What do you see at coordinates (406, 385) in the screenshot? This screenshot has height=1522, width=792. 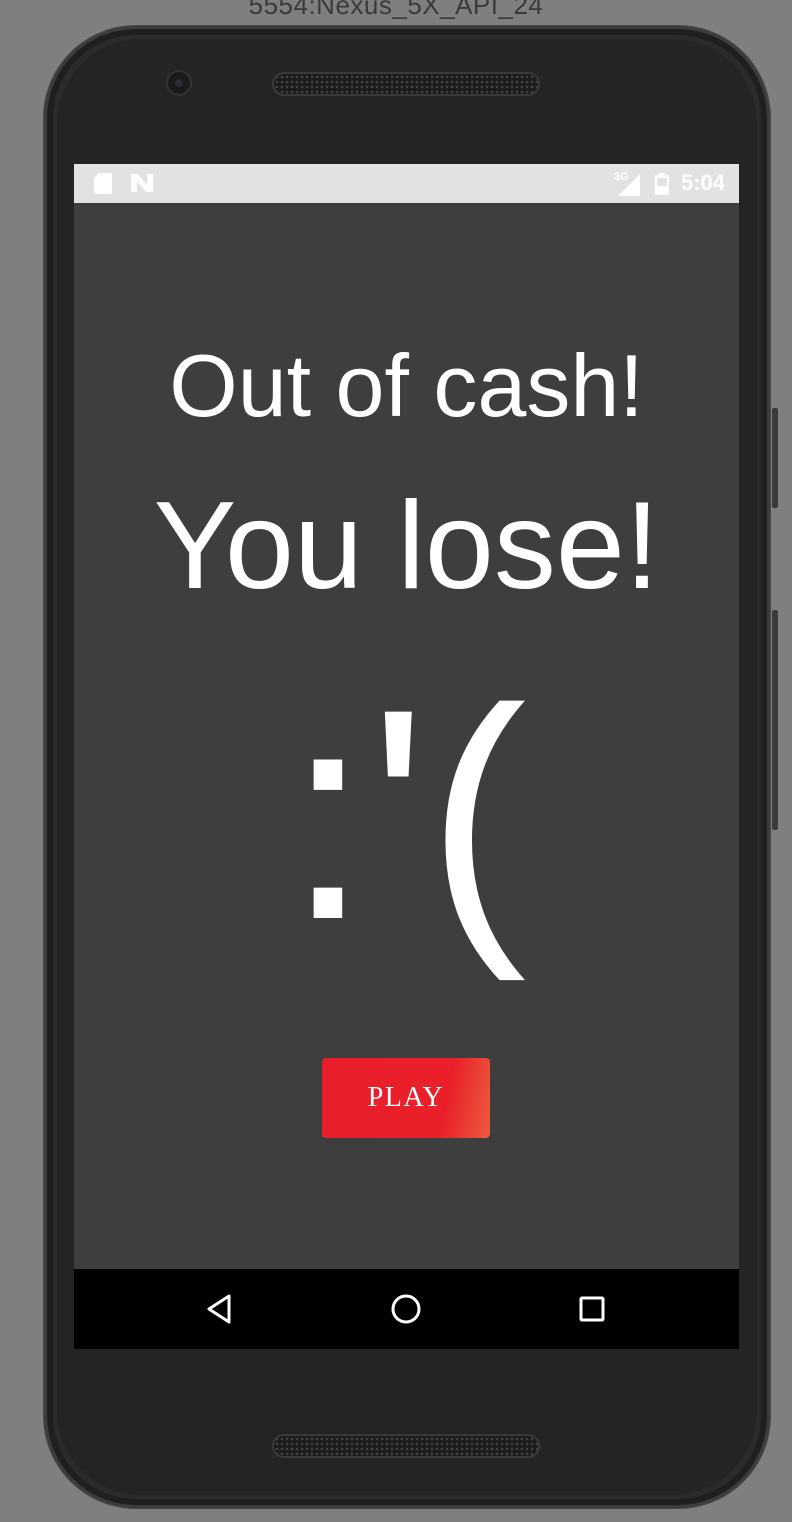 I see `out-of-cash-message: Out of cash!` at bounding box center [406, 385].